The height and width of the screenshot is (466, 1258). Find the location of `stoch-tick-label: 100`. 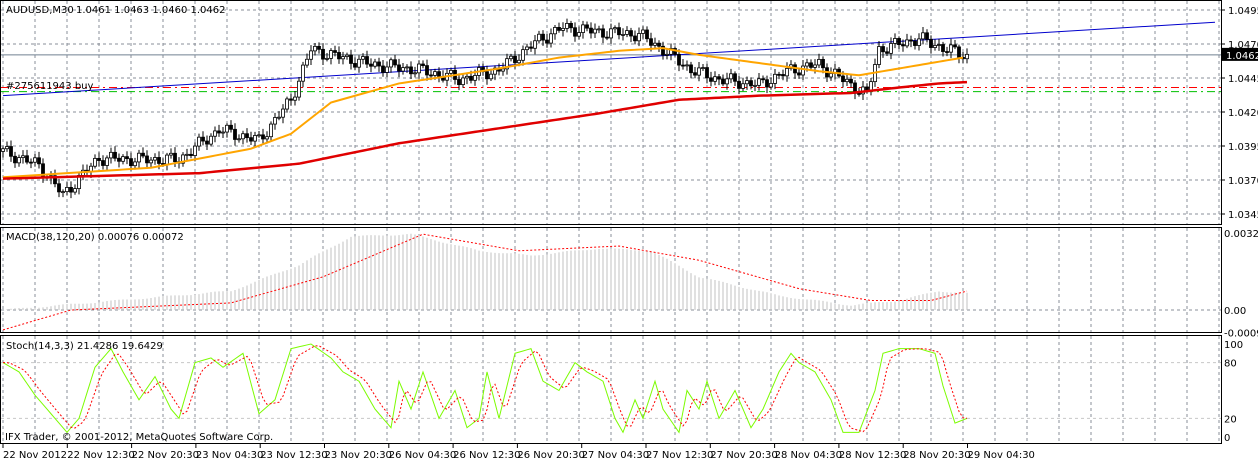

stoch-tick-label: 100 is located at coordinates (1233, 345).